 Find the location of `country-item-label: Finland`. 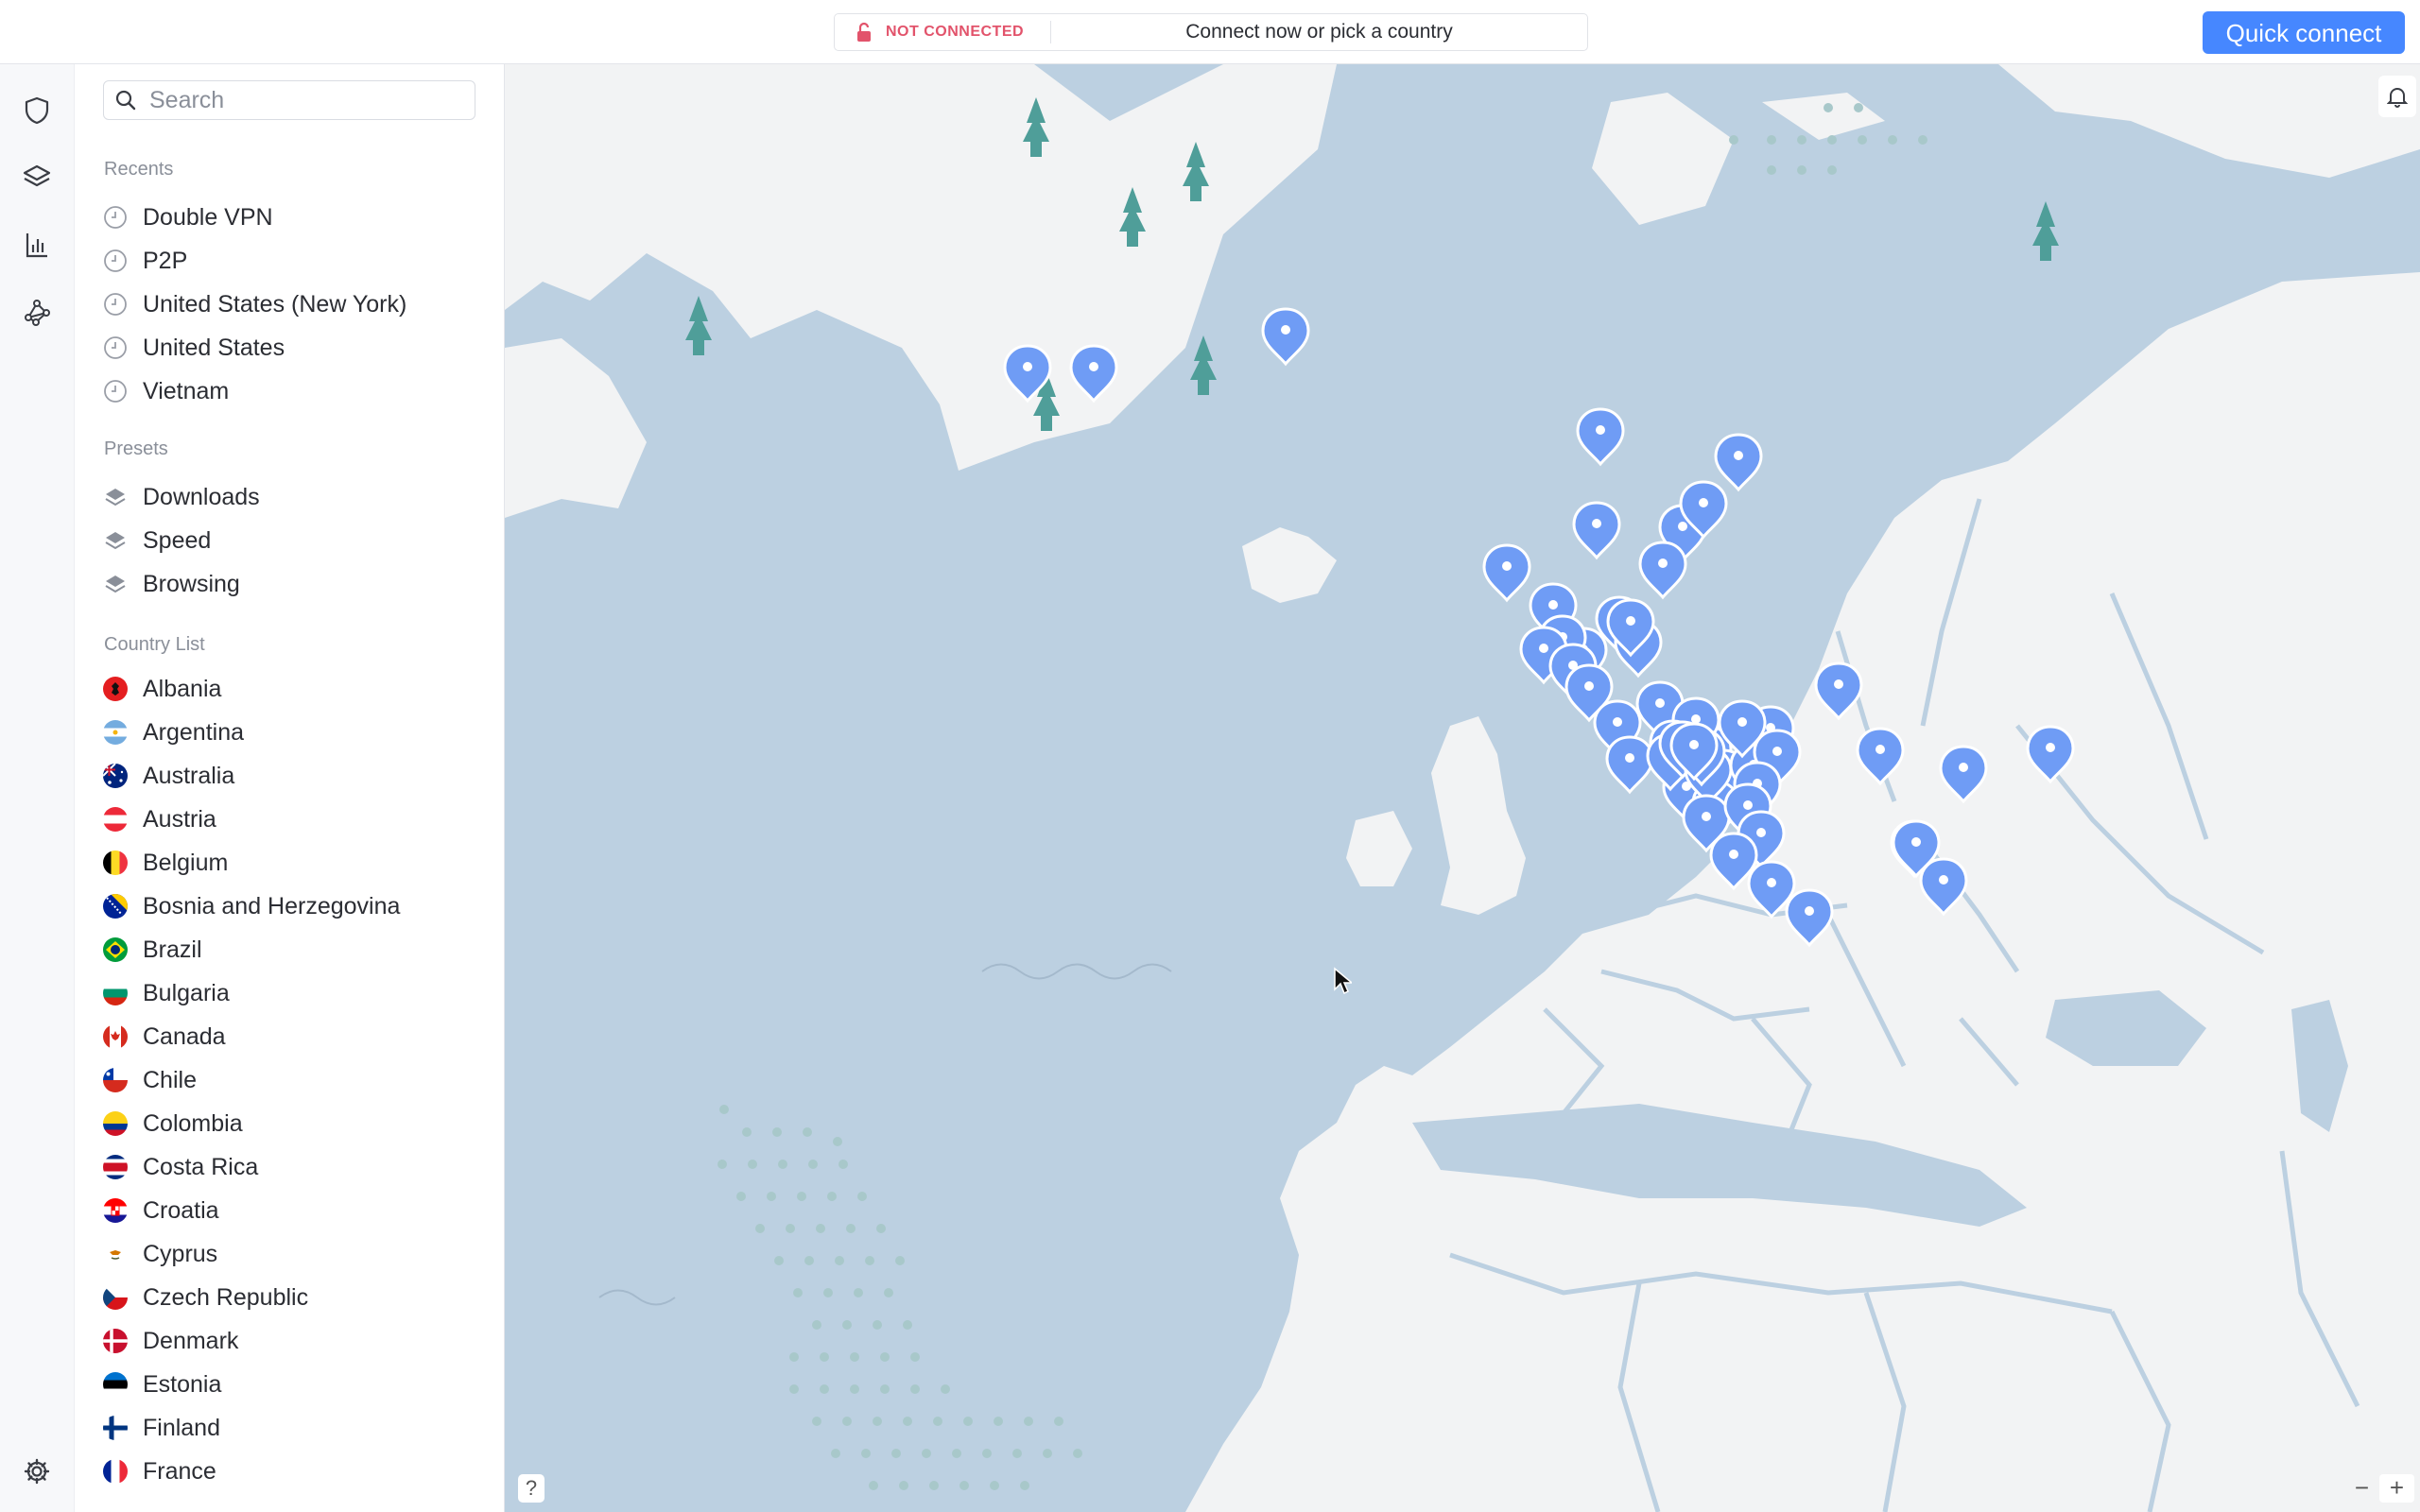

country-item-label: Finland is located at coordinates (181, 1428).